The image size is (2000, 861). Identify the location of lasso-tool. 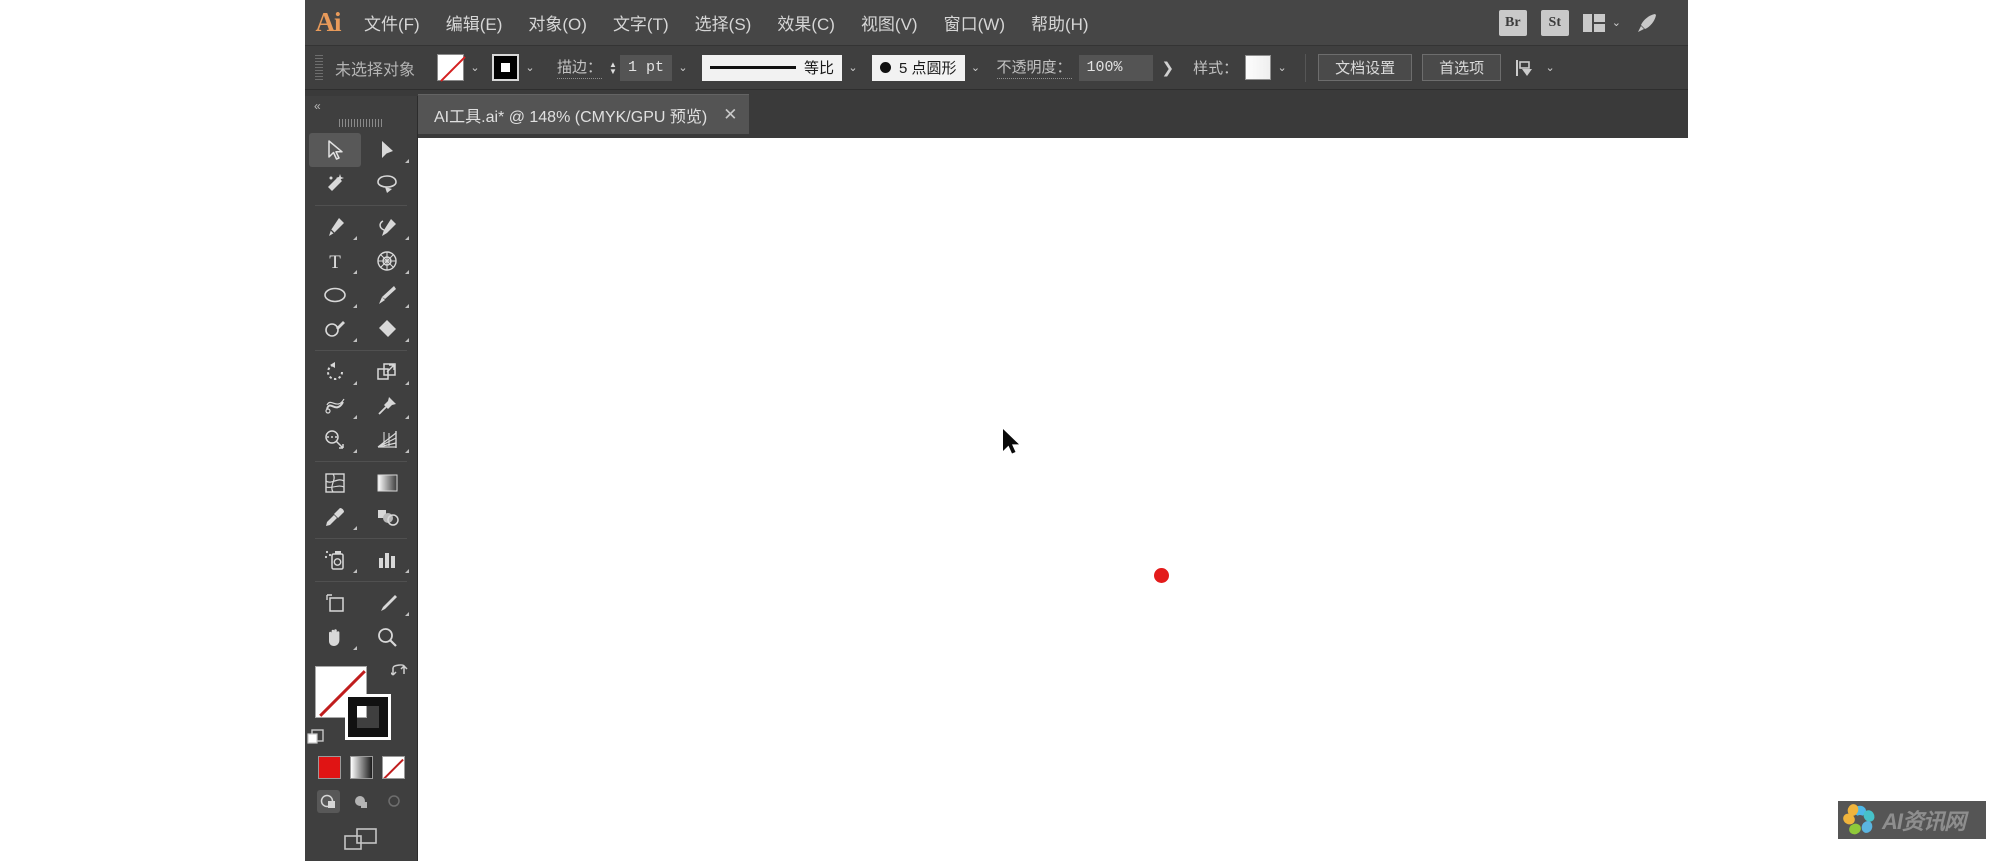
(387, 184).